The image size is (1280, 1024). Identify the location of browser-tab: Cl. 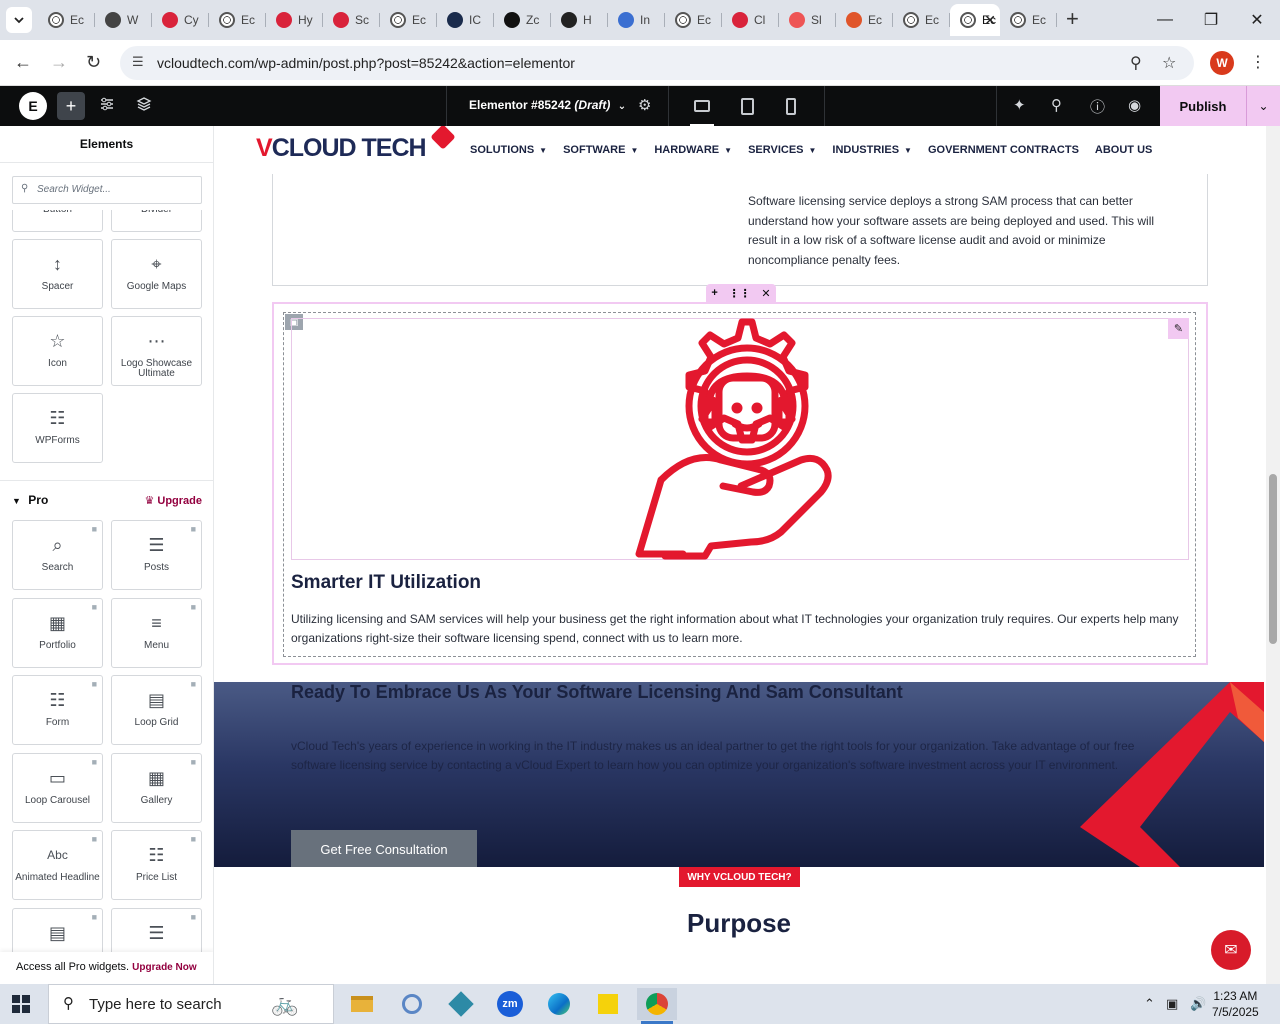
(750, 20).